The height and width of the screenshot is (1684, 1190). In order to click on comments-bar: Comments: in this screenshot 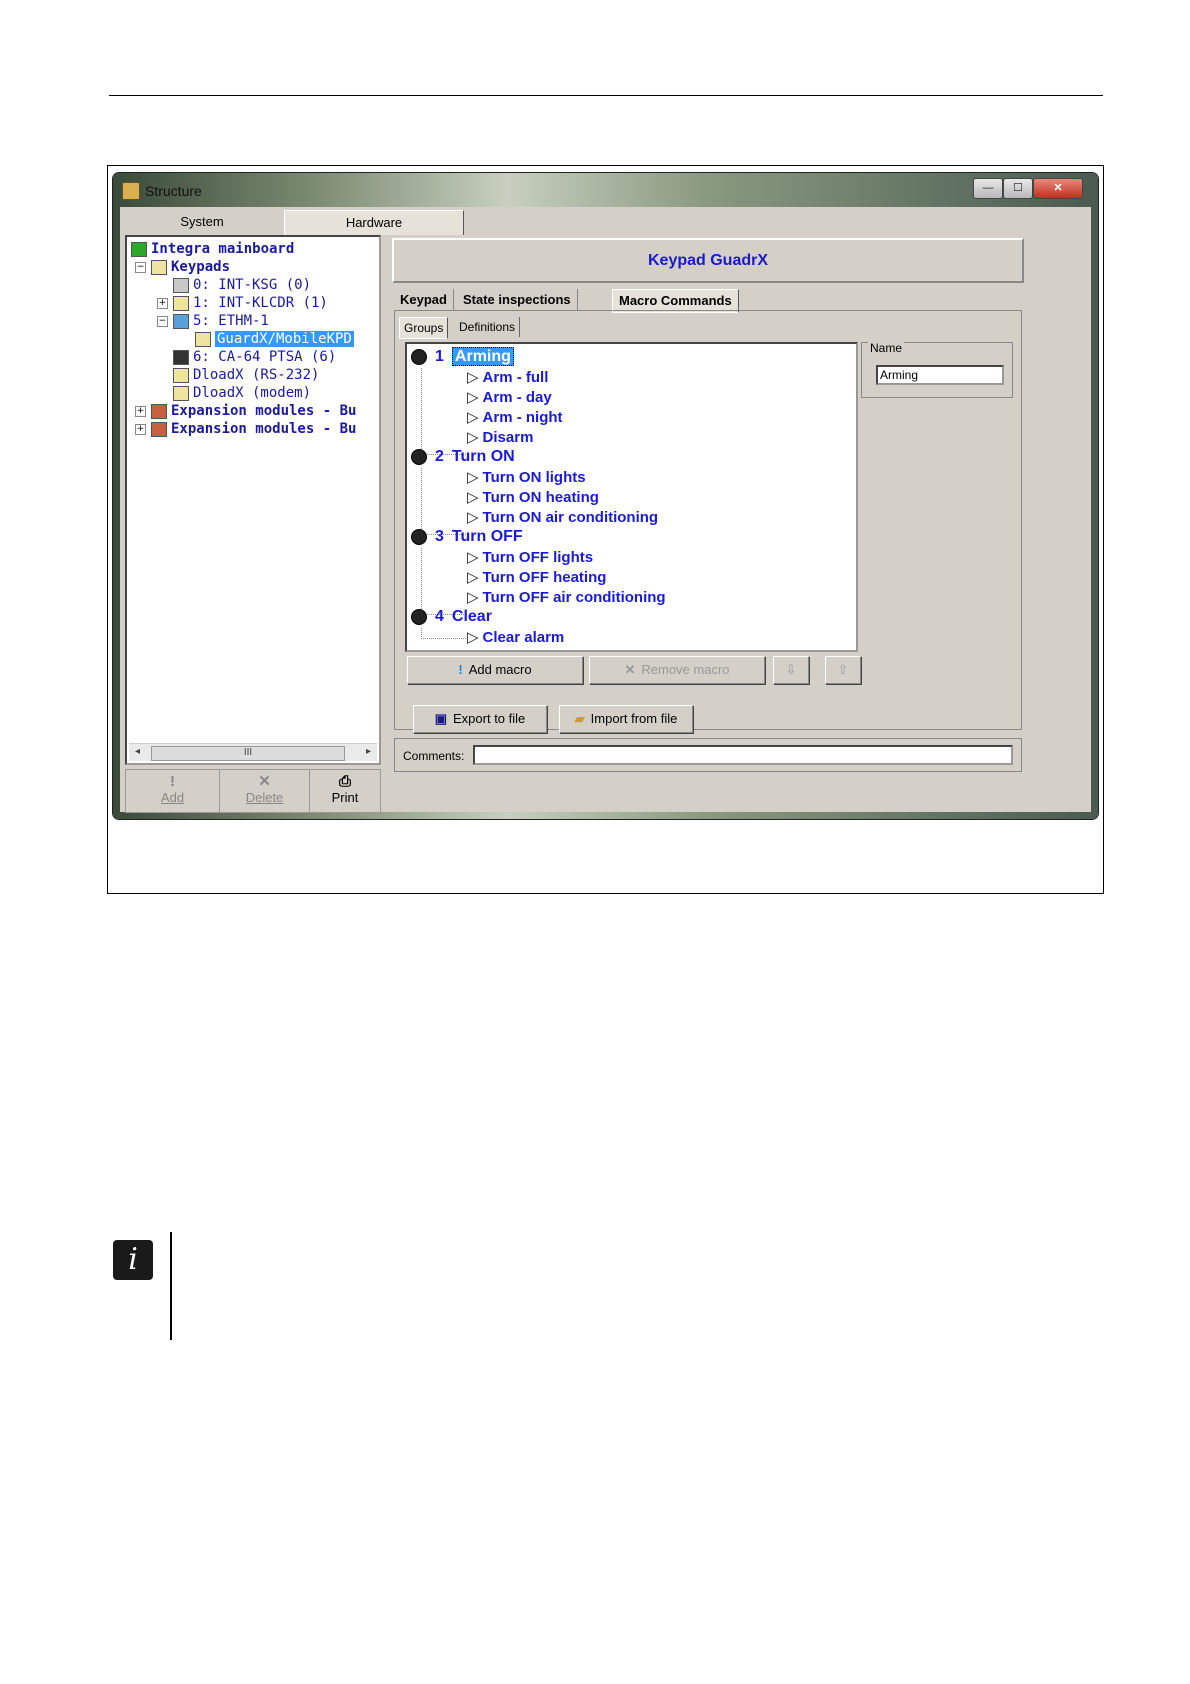, I will do `click(708, 755)`.